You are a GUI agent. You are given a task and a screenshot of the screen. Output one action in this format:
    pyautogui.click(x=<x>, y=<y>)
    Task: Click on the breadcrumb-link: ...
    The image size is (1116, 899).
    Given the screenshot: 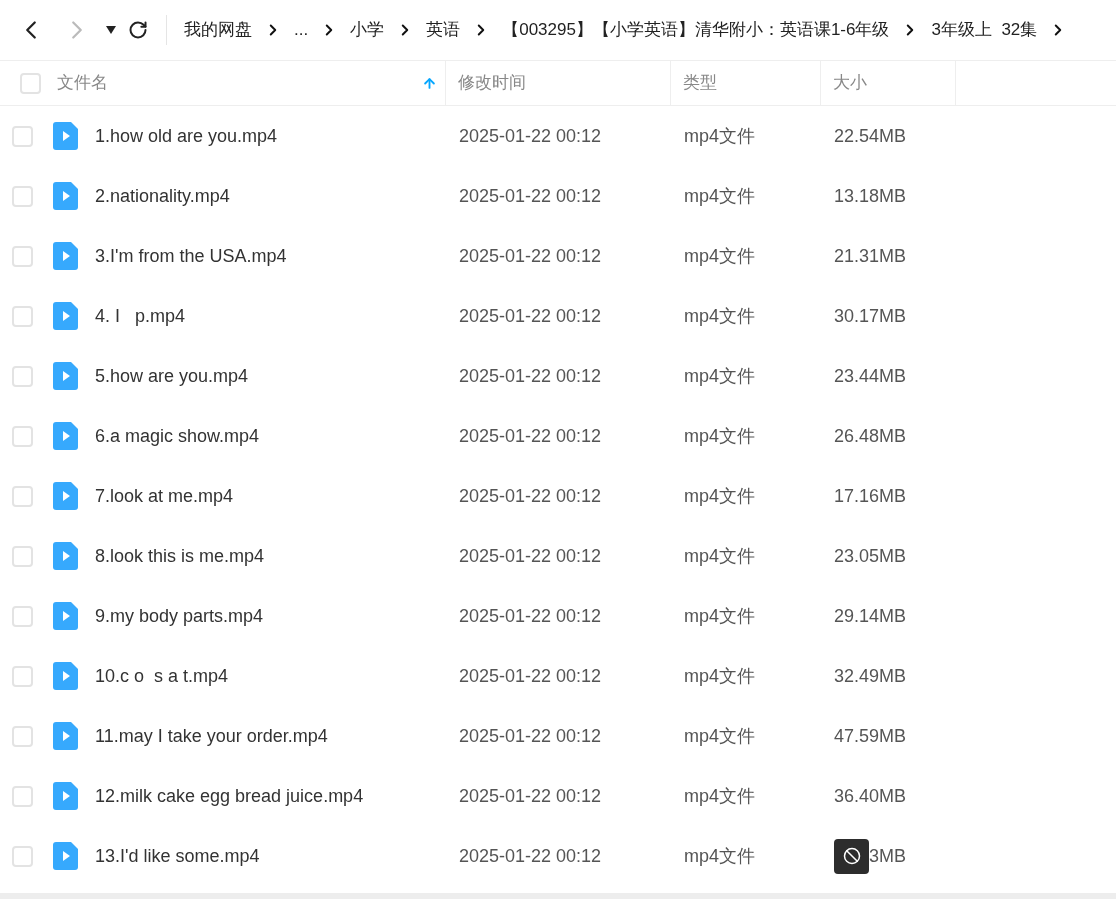 What is the action you would take?
    pyautogui.click(x=301, y=30)
    